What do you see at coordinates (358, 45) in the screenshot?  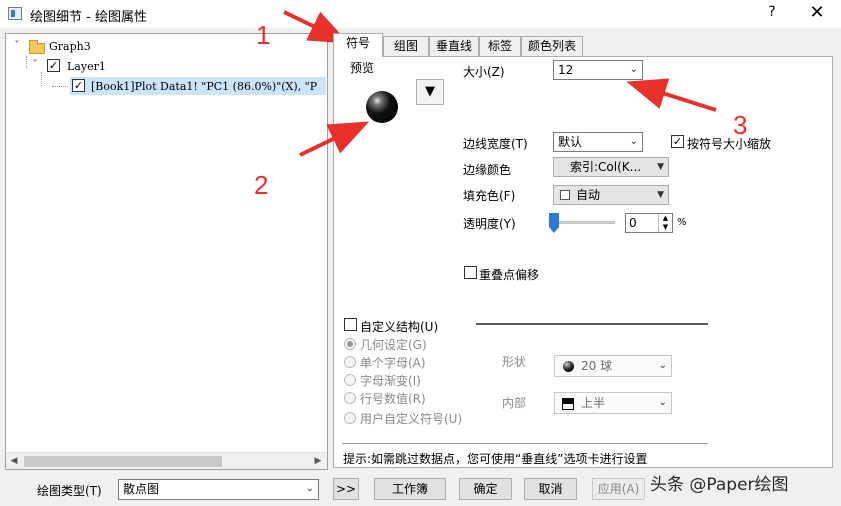 I see `tab-symbol: 符号` at bounding box center [358, 45].